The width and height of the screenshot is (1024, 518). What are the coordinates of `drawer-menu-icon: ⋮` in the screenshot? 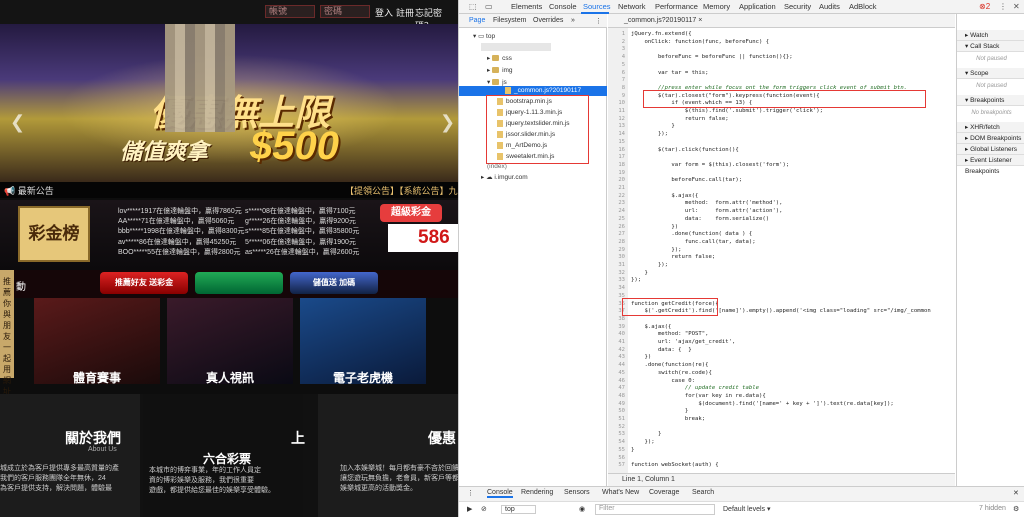 It's located at (470, 493).